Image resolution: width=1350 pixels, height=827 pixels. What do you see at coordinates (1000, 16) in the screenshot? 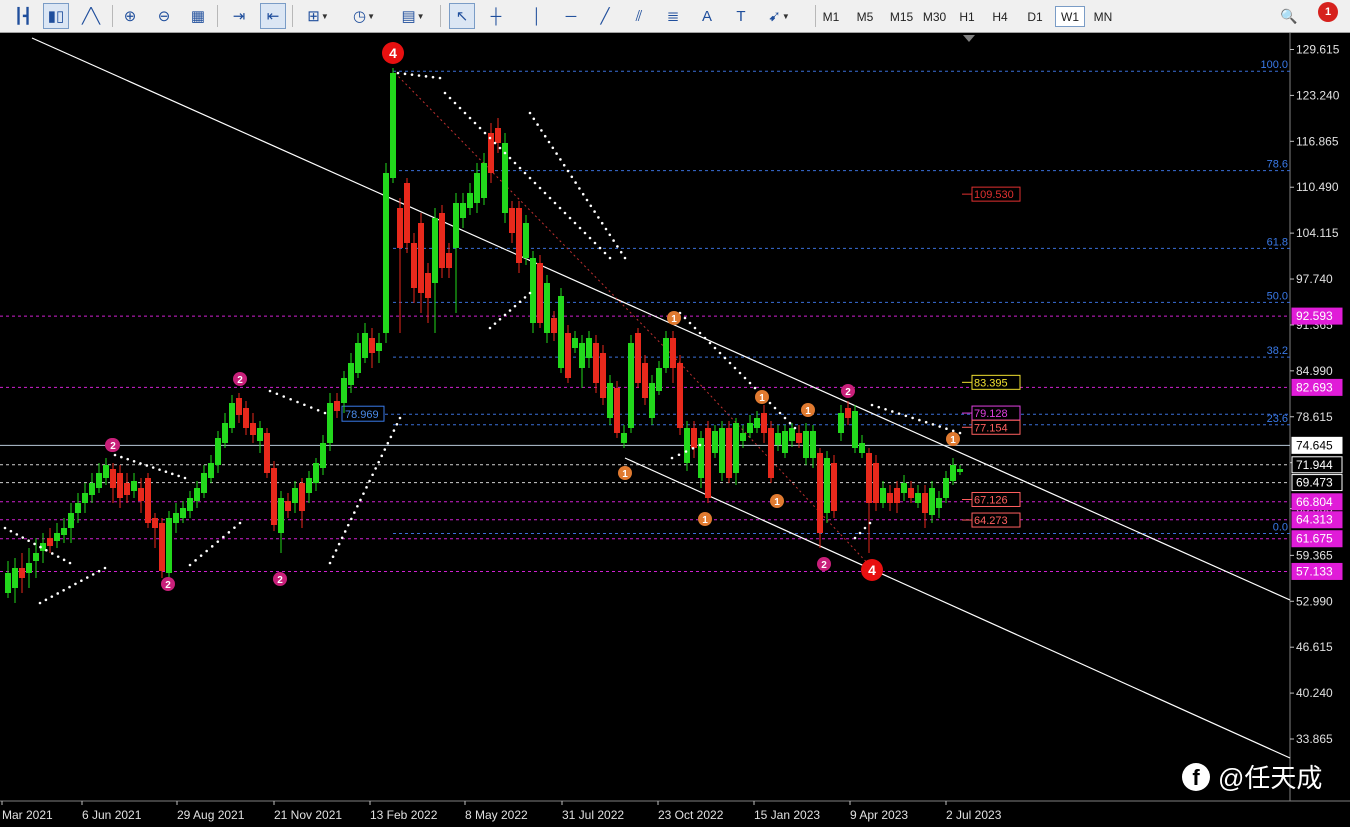
I see `timeframe-h4: H4` at bounding box center [1000, 16].